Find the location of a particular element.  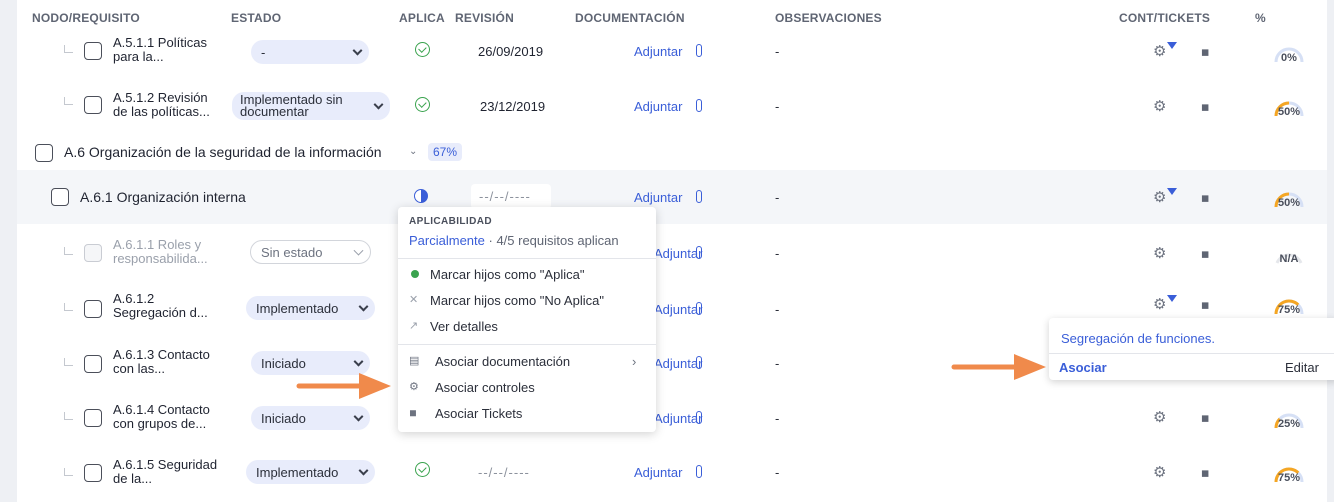

estado-select: Iniciado is located at coordinates (310, 418).